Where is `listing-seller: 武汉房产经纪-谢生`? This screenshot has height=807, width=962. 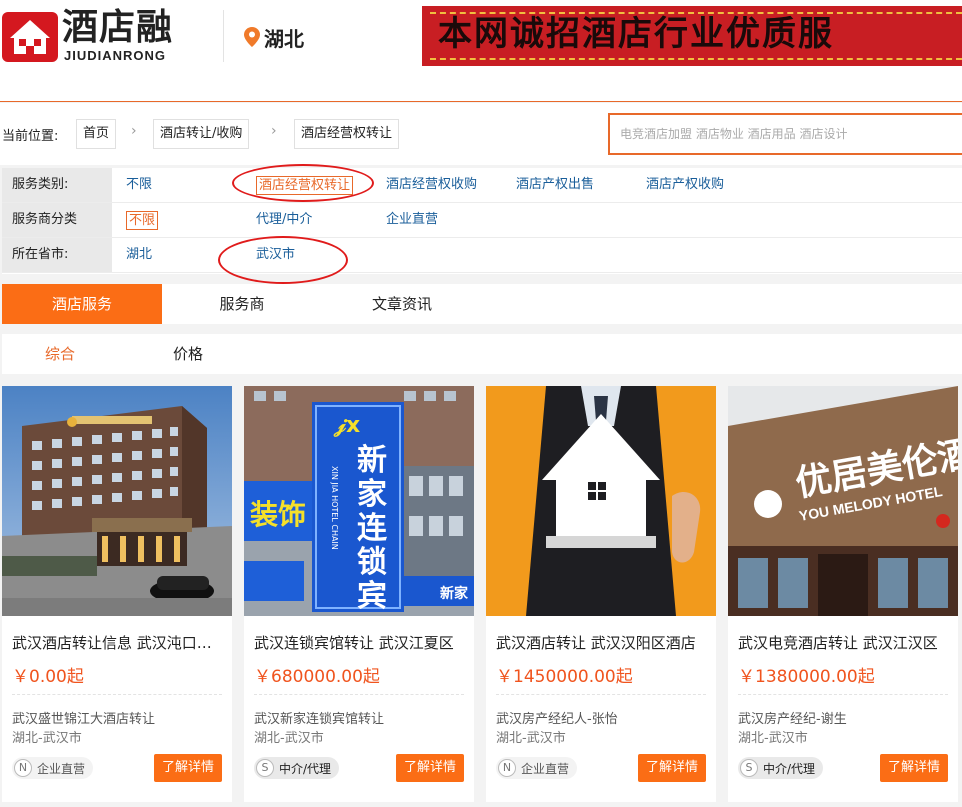 listing-seller: 武汉房产经纪-谢生 is located at coordinates (792, 719).